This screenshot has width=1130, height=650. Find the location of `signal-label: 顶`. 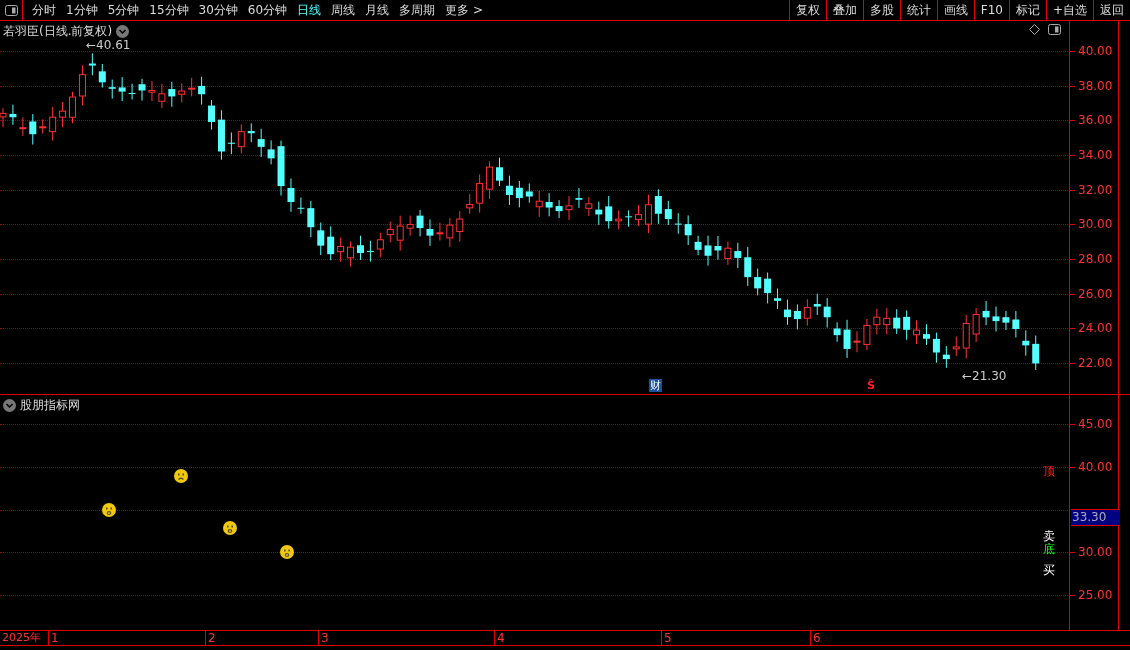

signal-label: 顶 is located at coordinates (1049, 471).